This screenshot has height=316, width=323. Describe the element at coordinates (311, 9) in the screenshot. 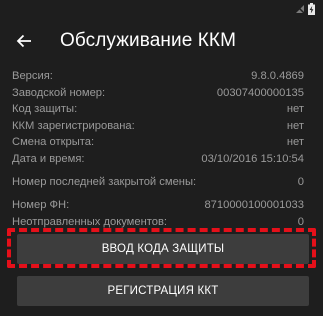

I see `battery-charging-icon` at that location.